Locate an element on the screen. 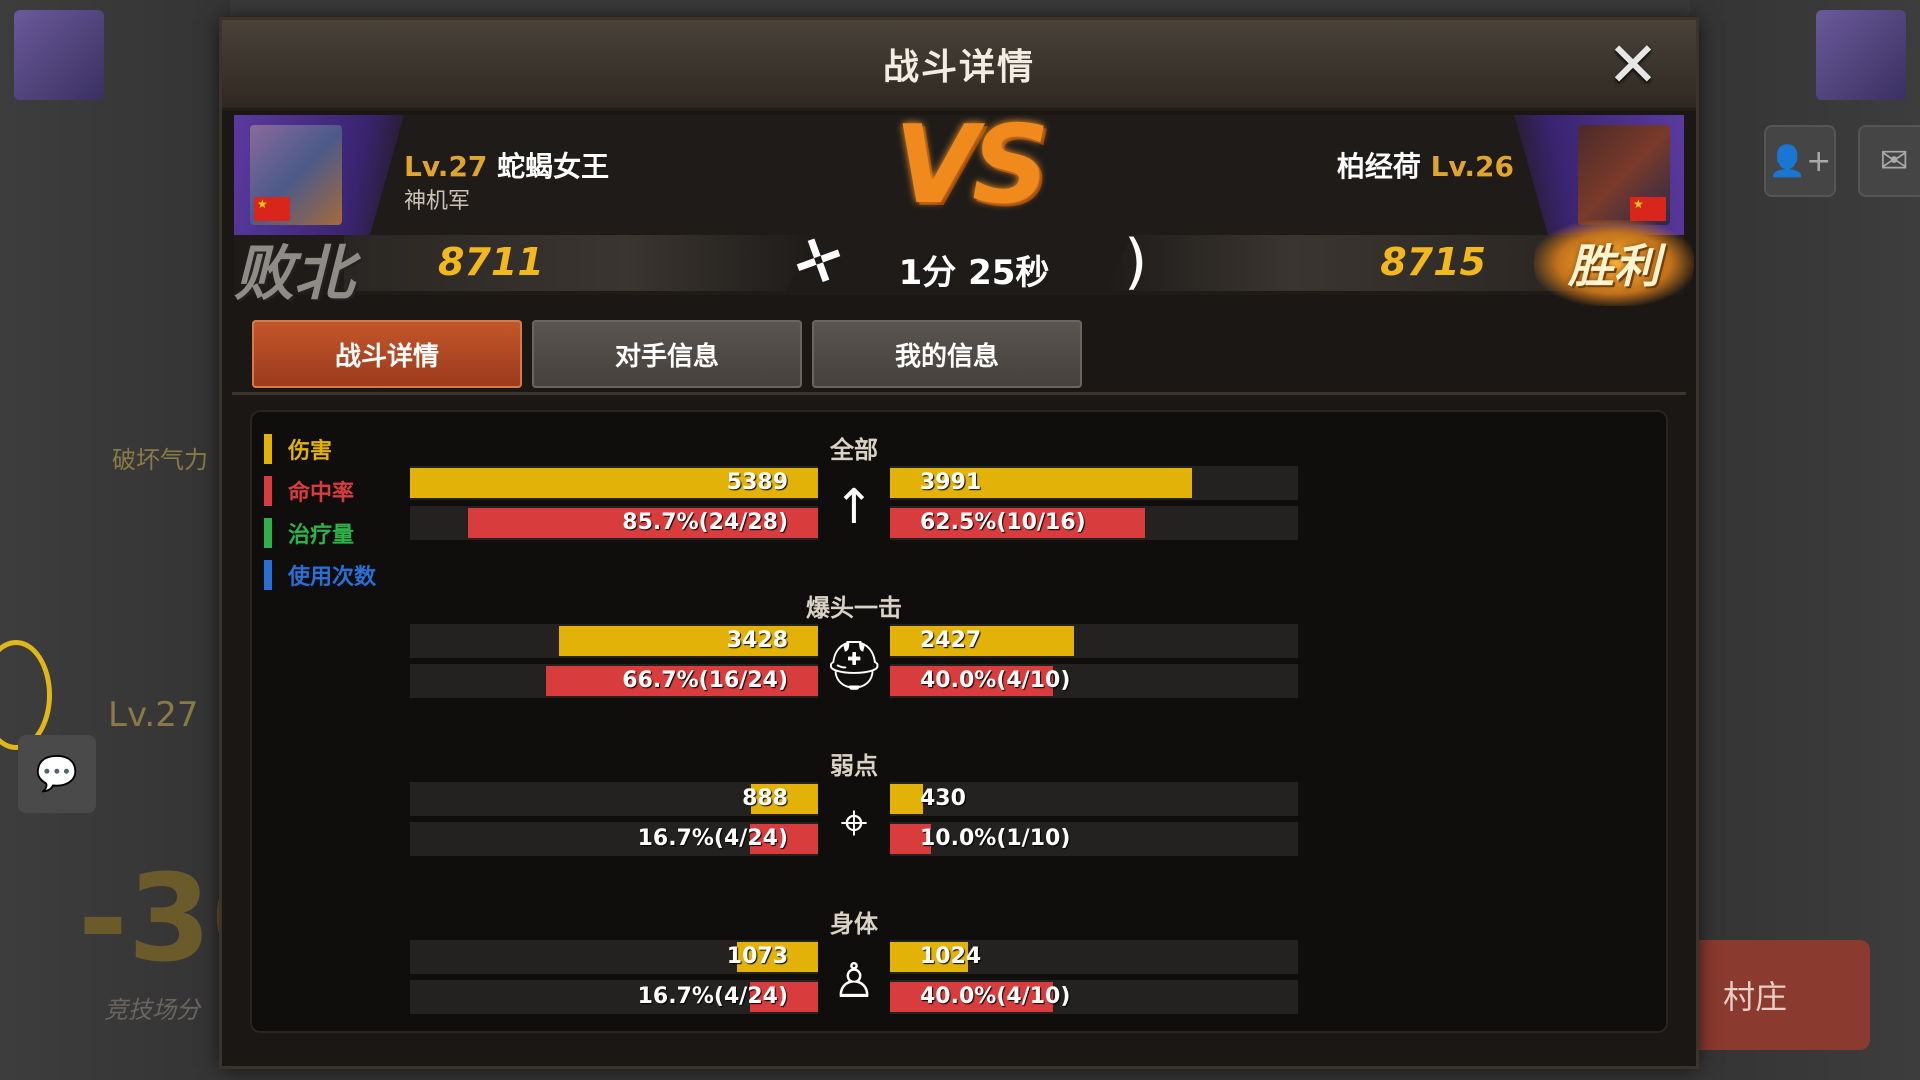 The height and width of the screenshot is (1080, 1920). legend-label: 治疗量 is located at coordinates (321, 535).